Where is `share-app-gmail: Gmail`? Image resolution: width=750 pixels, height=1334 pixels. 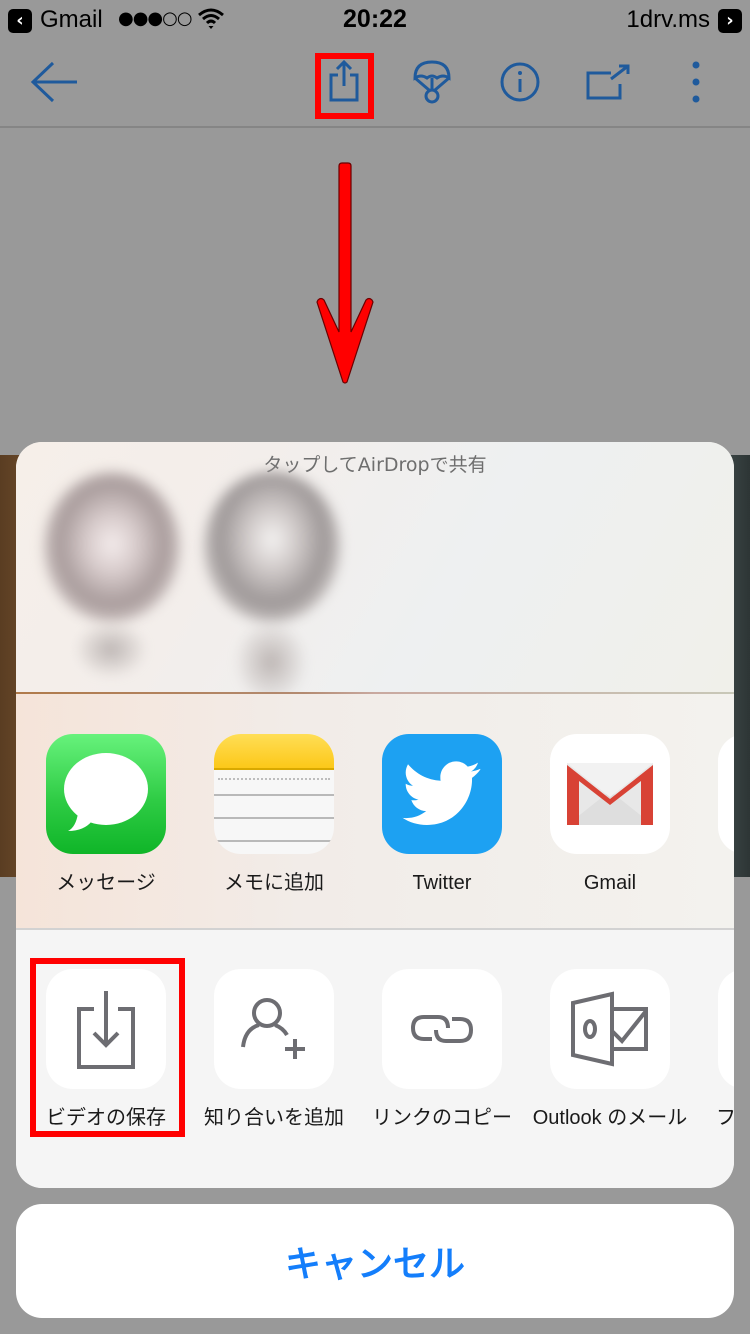
share-app-gmail: Gmail is located at coordinates (610, 816).